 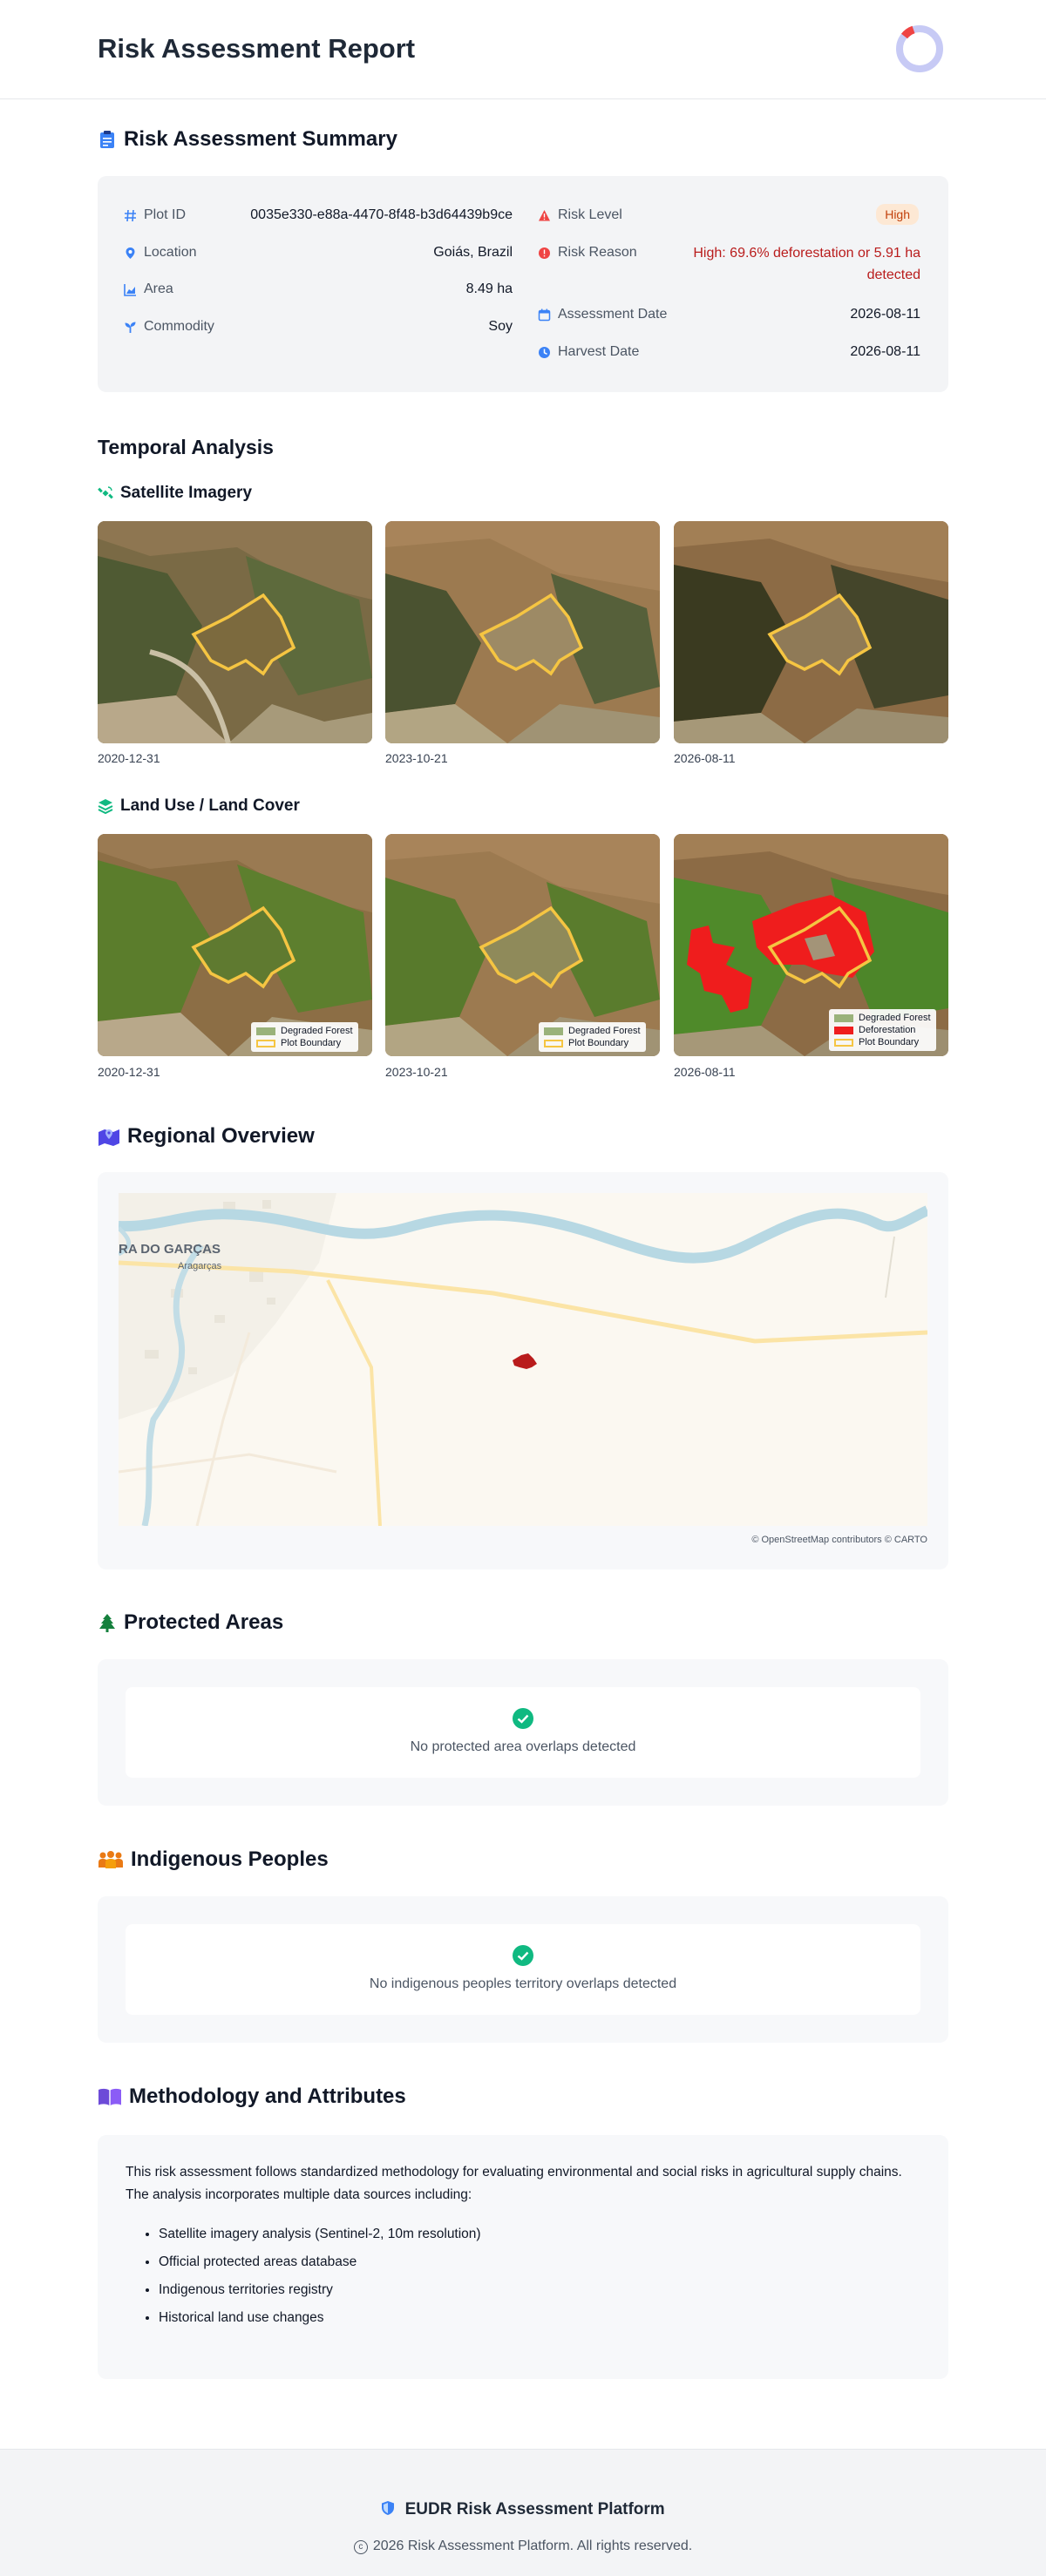 What do you see at coordinates (525, 2262) in the screenshot?
I see `methodology-item: Official protected areas database` at bounding box center [525, 2262].